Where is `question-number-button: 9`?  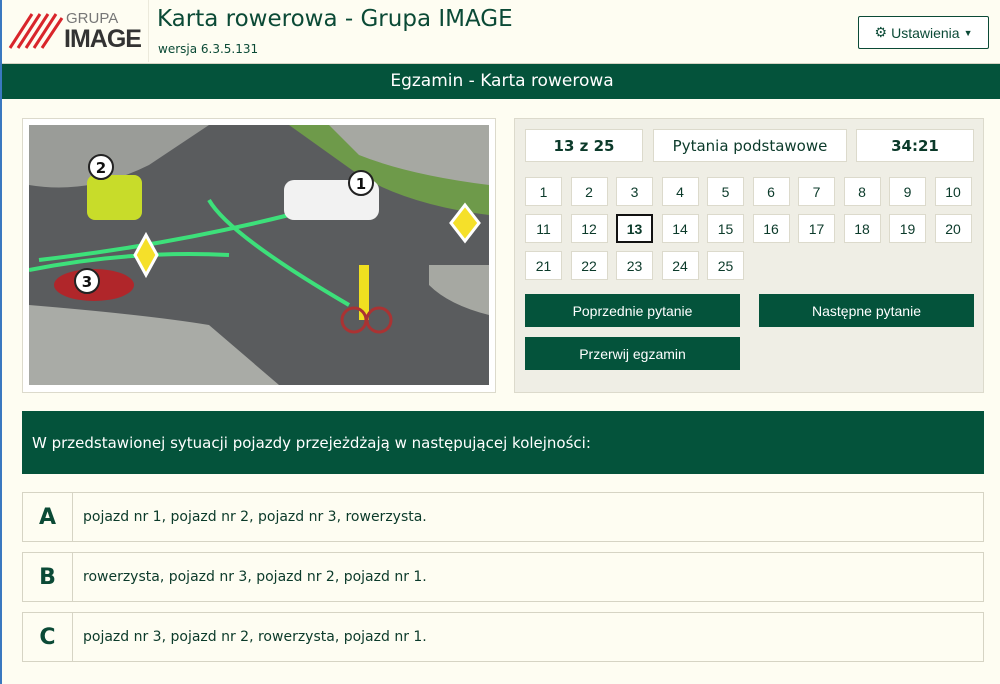 question-number-button: 9 is located at coordinates (907, 191).